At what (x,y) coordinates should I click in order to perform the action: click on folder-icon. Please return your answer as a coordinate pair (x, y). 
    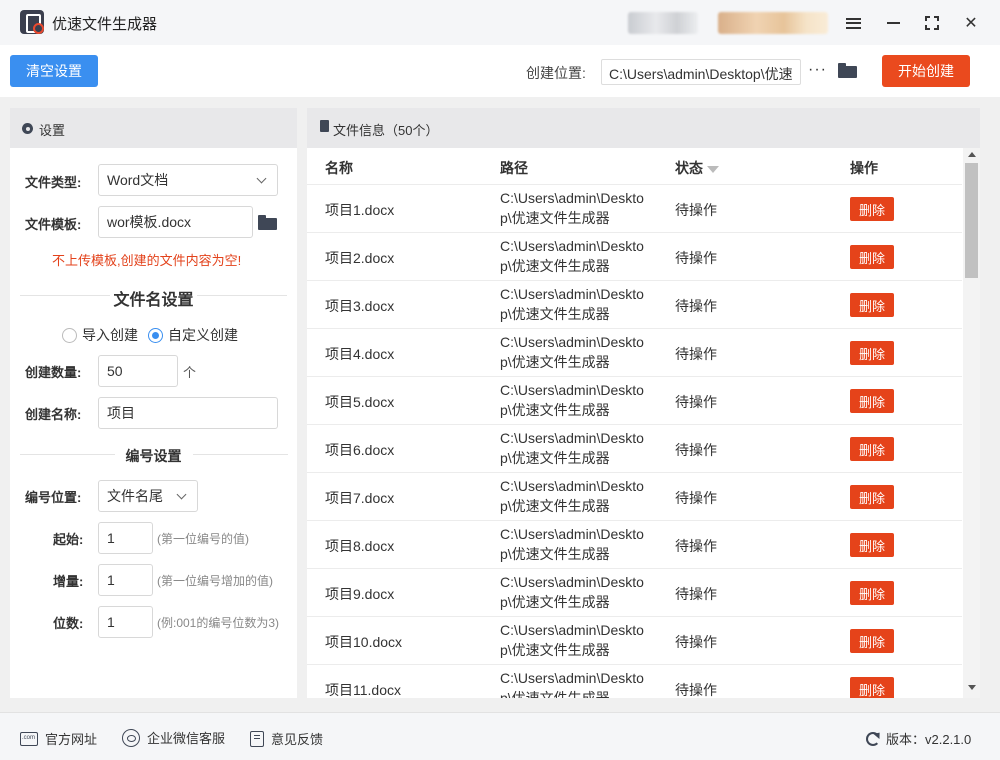
    Looking at the image, I should click on (847, 70).